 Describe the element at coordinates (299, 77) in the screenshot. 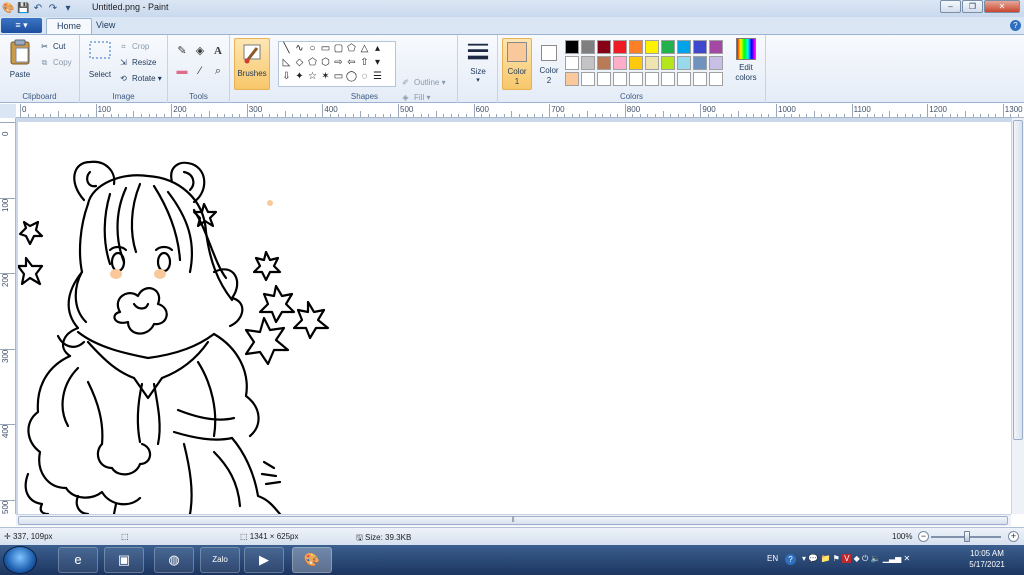

I see `shape-option: ✦` at that location.